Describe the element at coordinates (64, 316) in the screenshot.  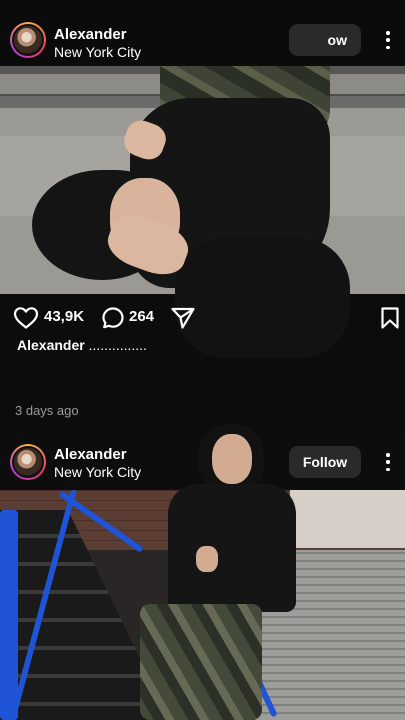
I see `like-count: 43,9K` at that location.